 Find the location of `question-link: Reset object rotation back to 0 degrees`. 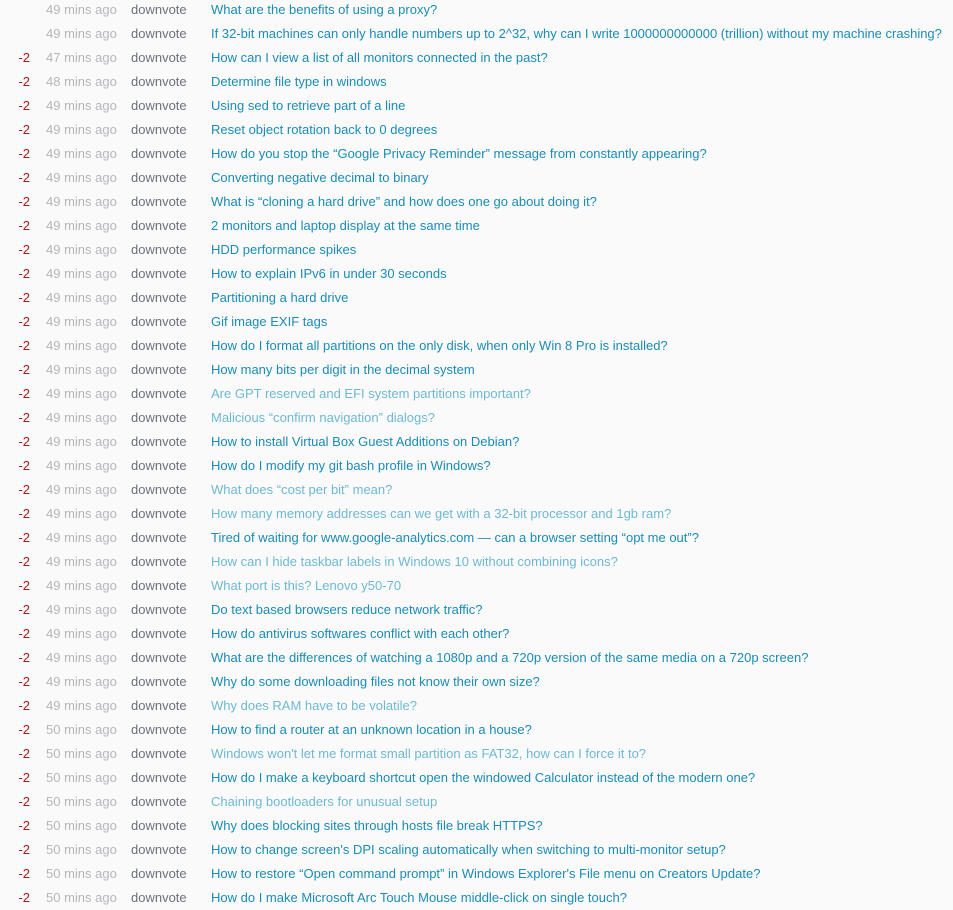

question-link: Reset object rotation back to 0 degrees is located at coordinates (324, 130).